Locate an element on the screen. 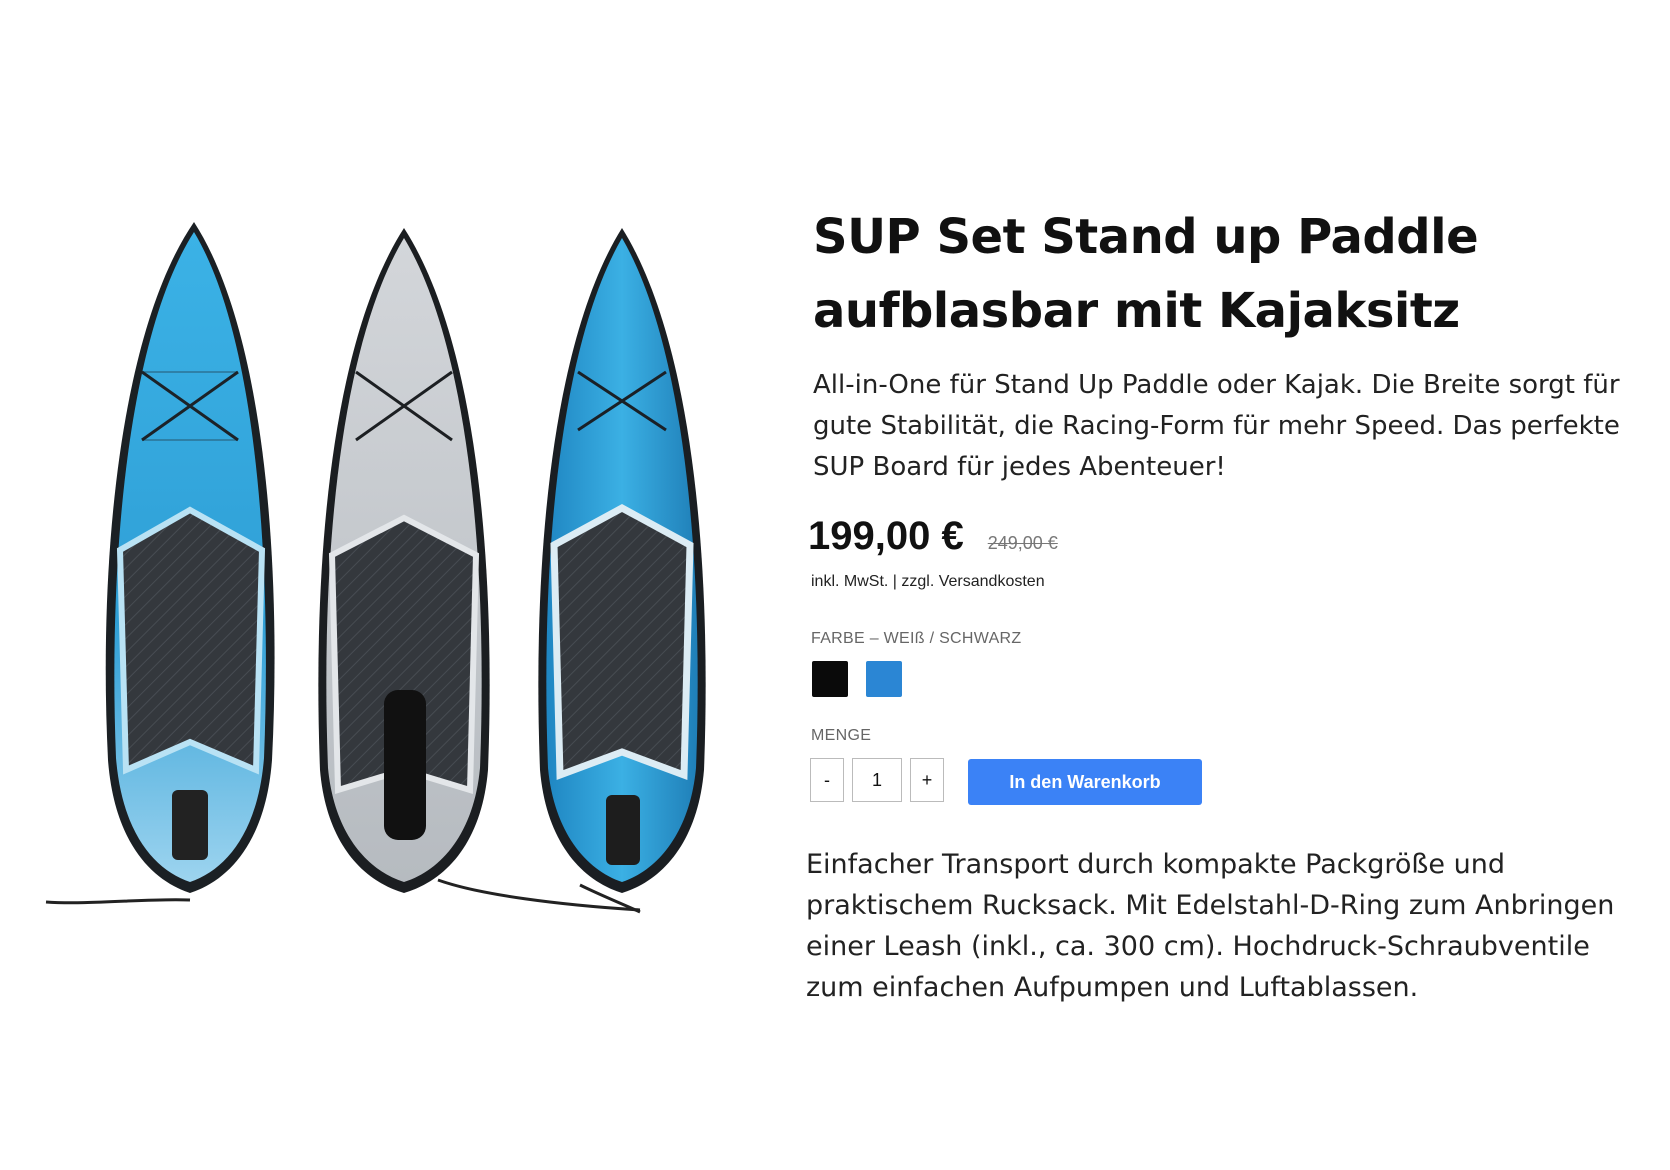  old-price: 249,00 € is located at coordinates (1022, 543).